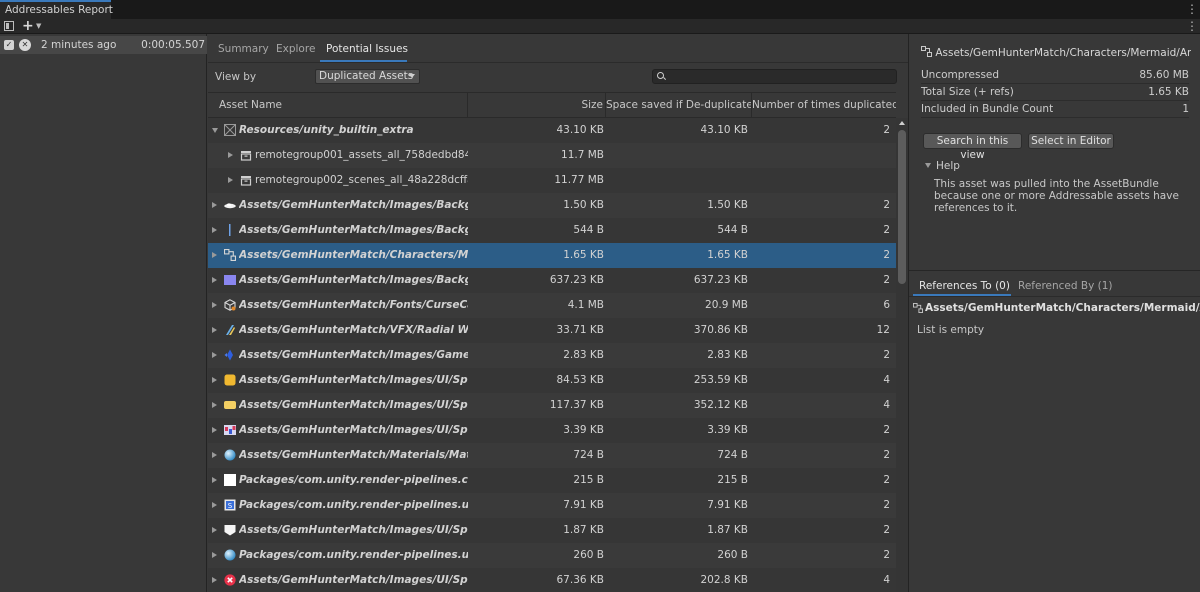 The image size is (1200, 592). What do you see at coordinates (902, 123) in the screenshot?
I see `scroll-up-arrow-icon` at bounding box center [902, 123].